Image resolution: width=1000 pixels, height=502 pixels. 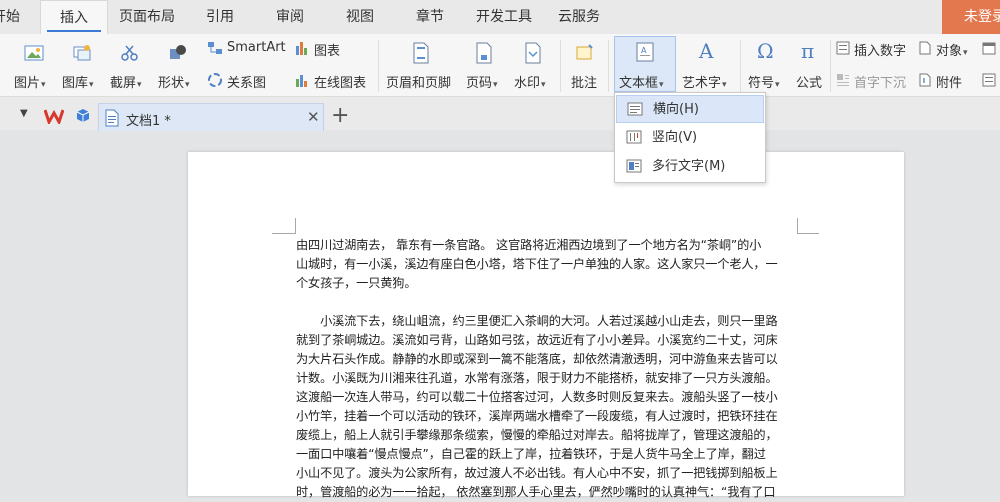 What do you see at coordinates (126, 81) in the screenshot?
I see `screenshot-button: 截屏▾` at bounding box center [126, 81].